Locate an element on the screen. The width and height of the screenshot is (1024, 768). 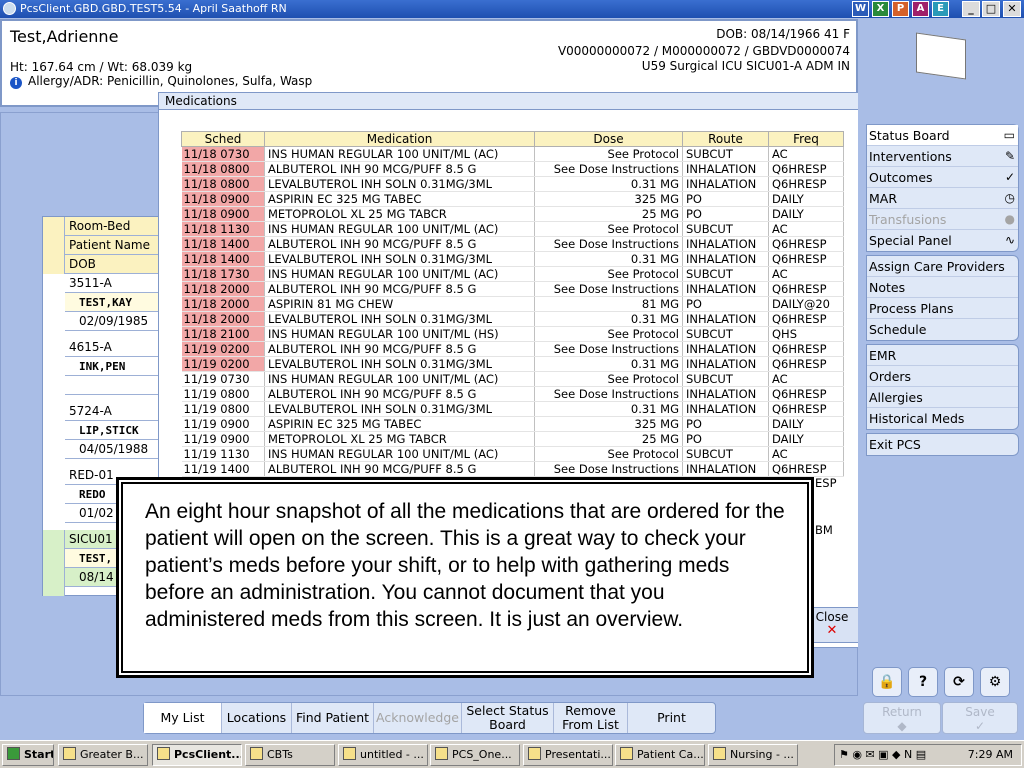
patient-location: U59 Surgical ICU SICU01-A ADM IN is located at coordinates (745, 66).